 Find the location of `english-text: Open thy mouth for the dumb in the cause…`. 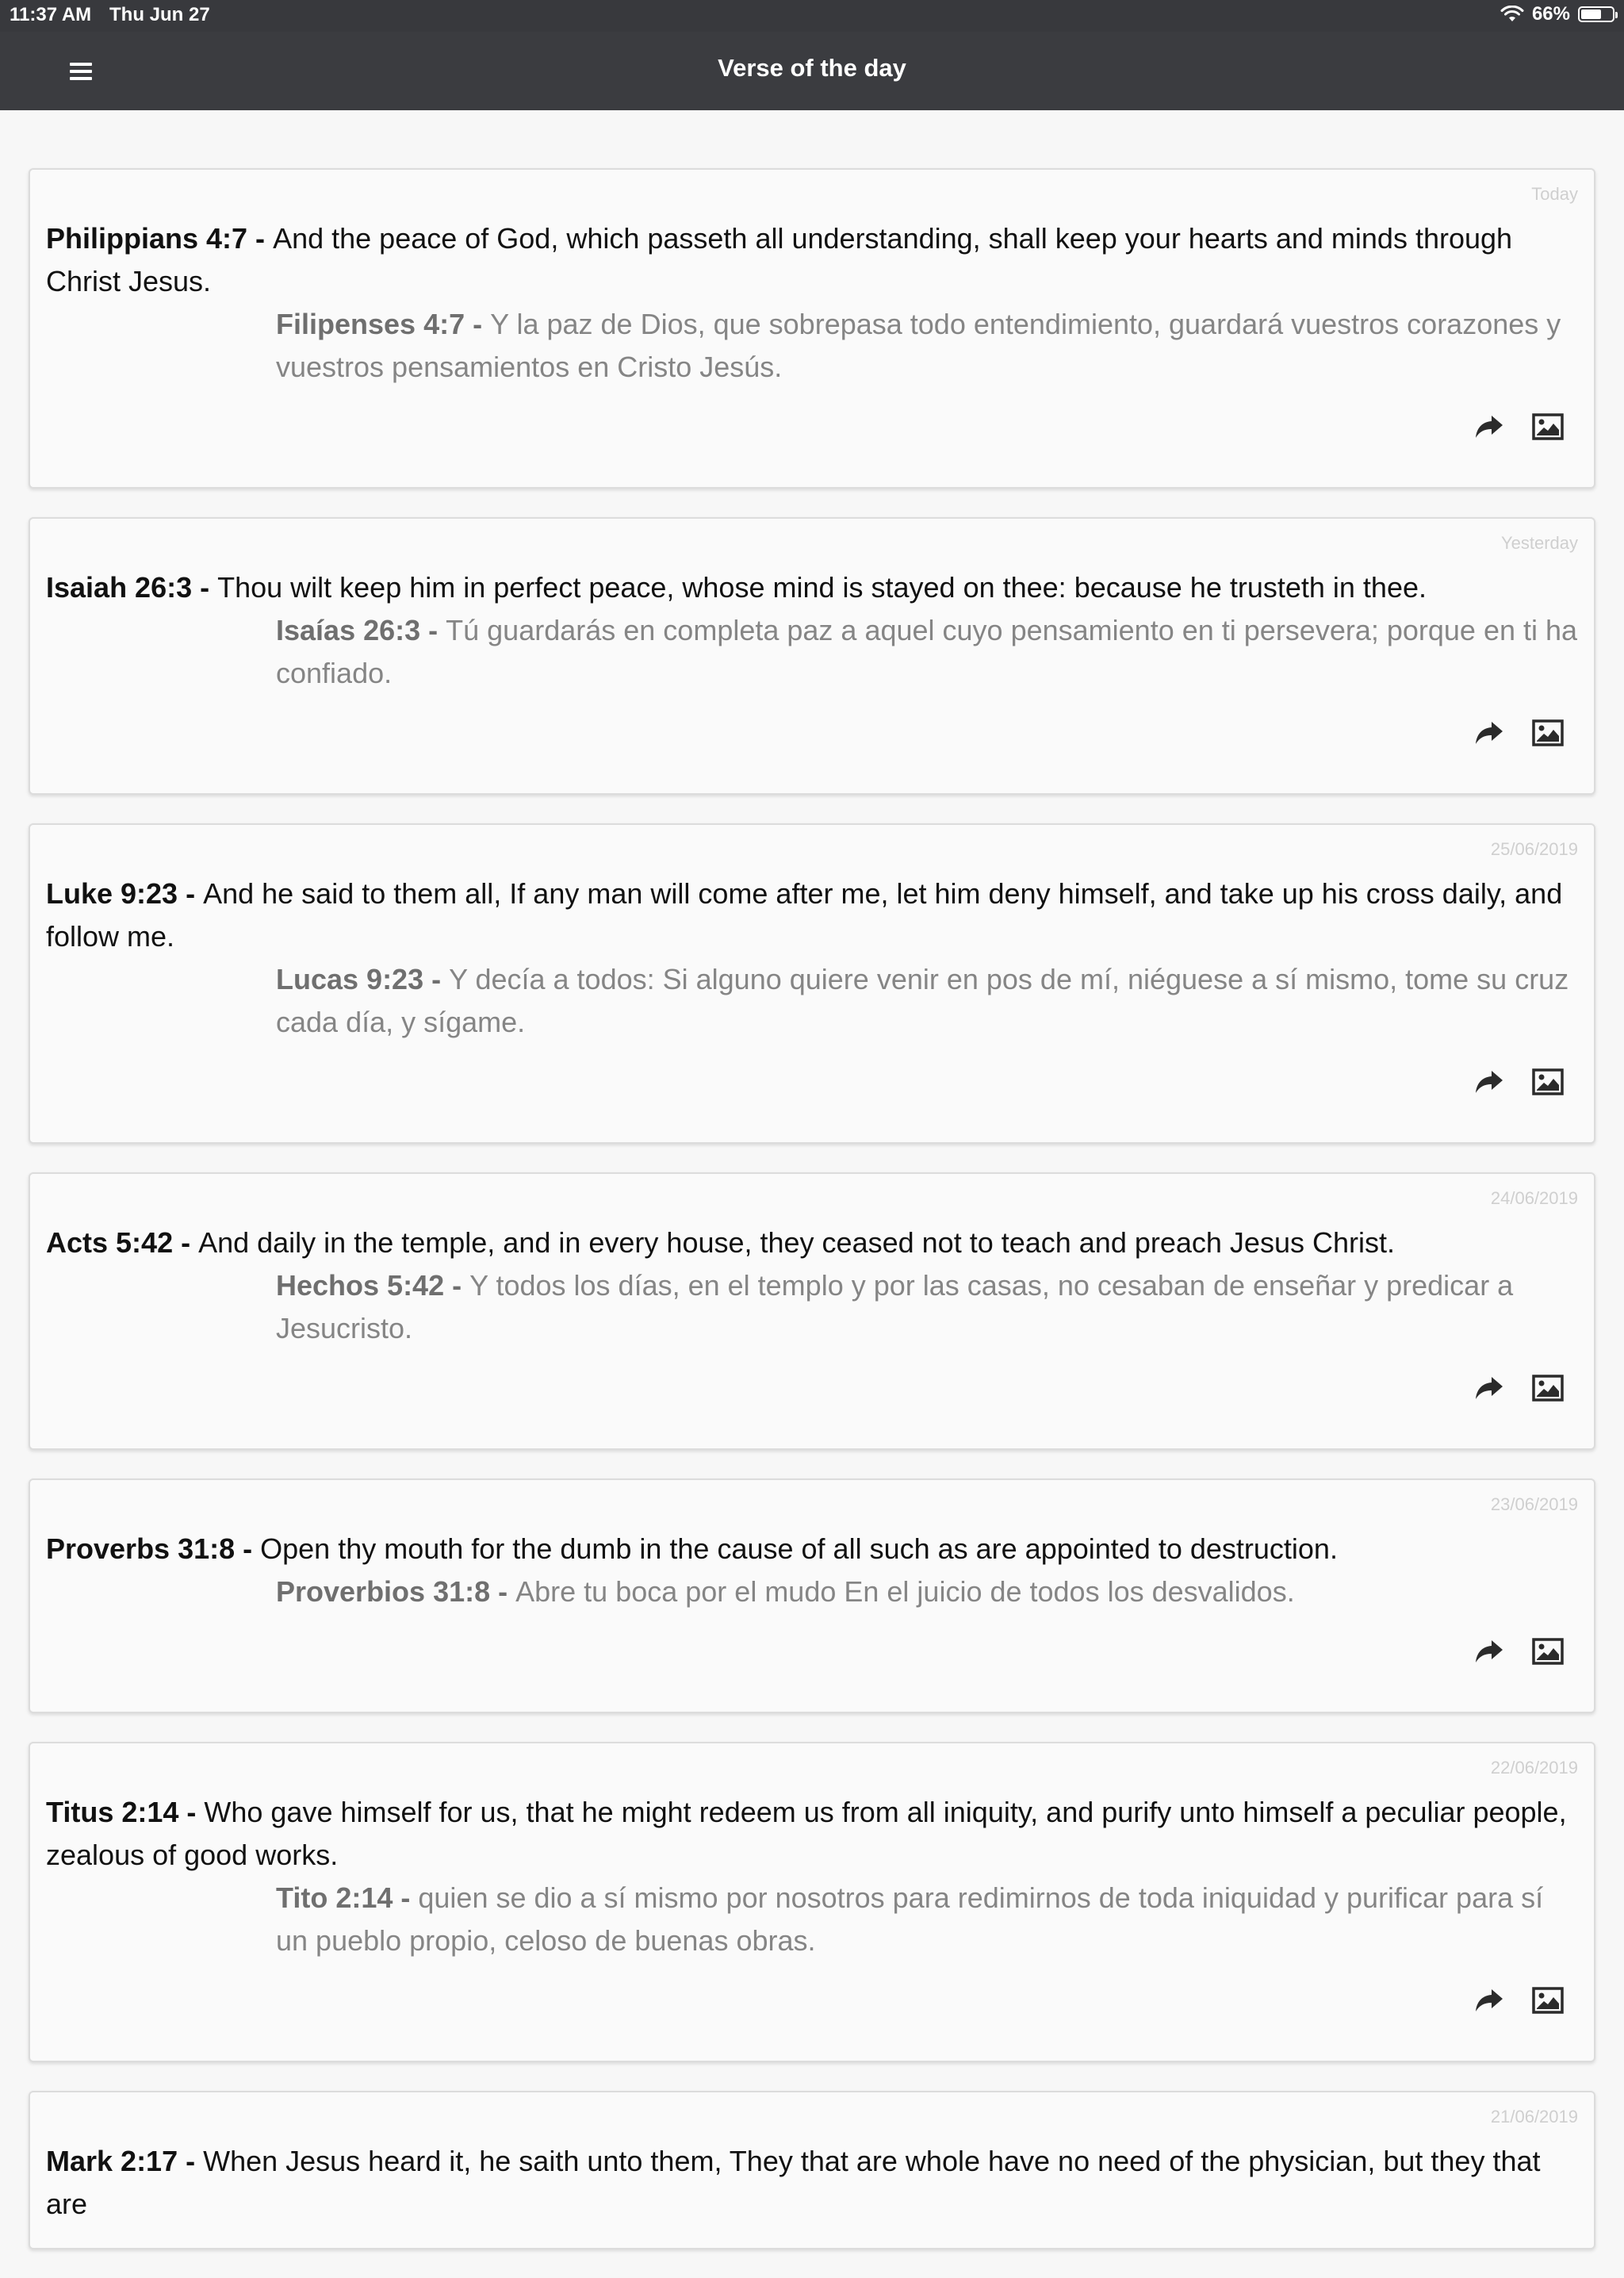

english-text: Open thy mouth for the dumb in the cause… is located at coordinates (799, 1548).